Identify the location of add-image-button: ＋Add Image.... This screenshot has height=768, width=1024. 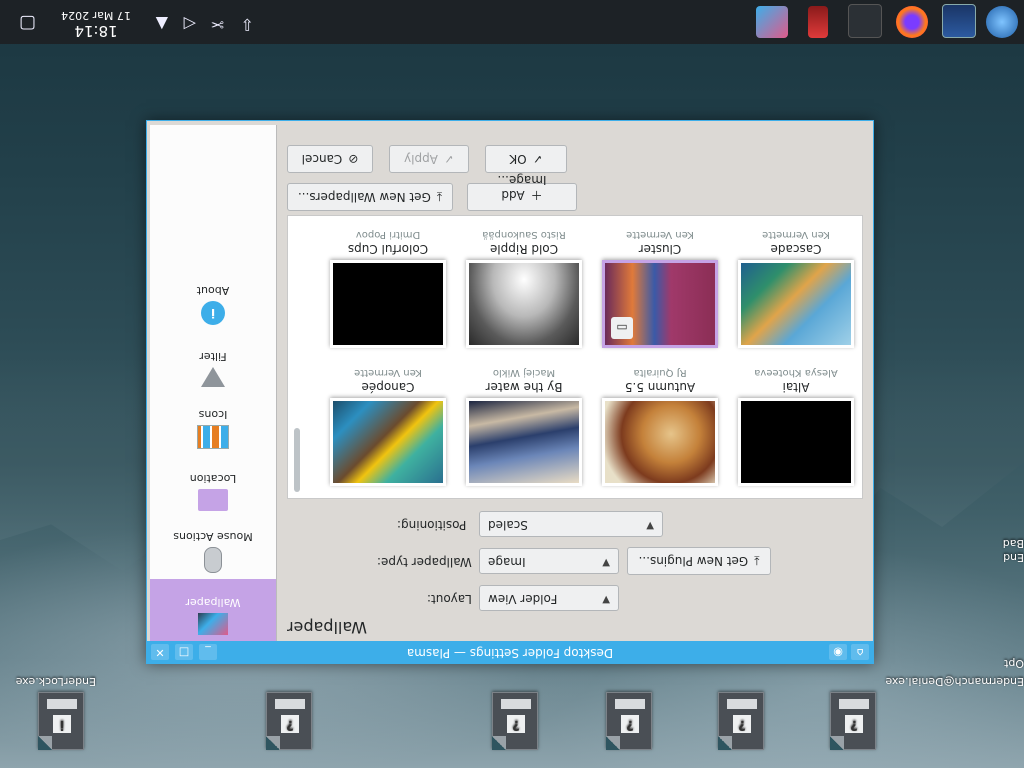
(522, 192).